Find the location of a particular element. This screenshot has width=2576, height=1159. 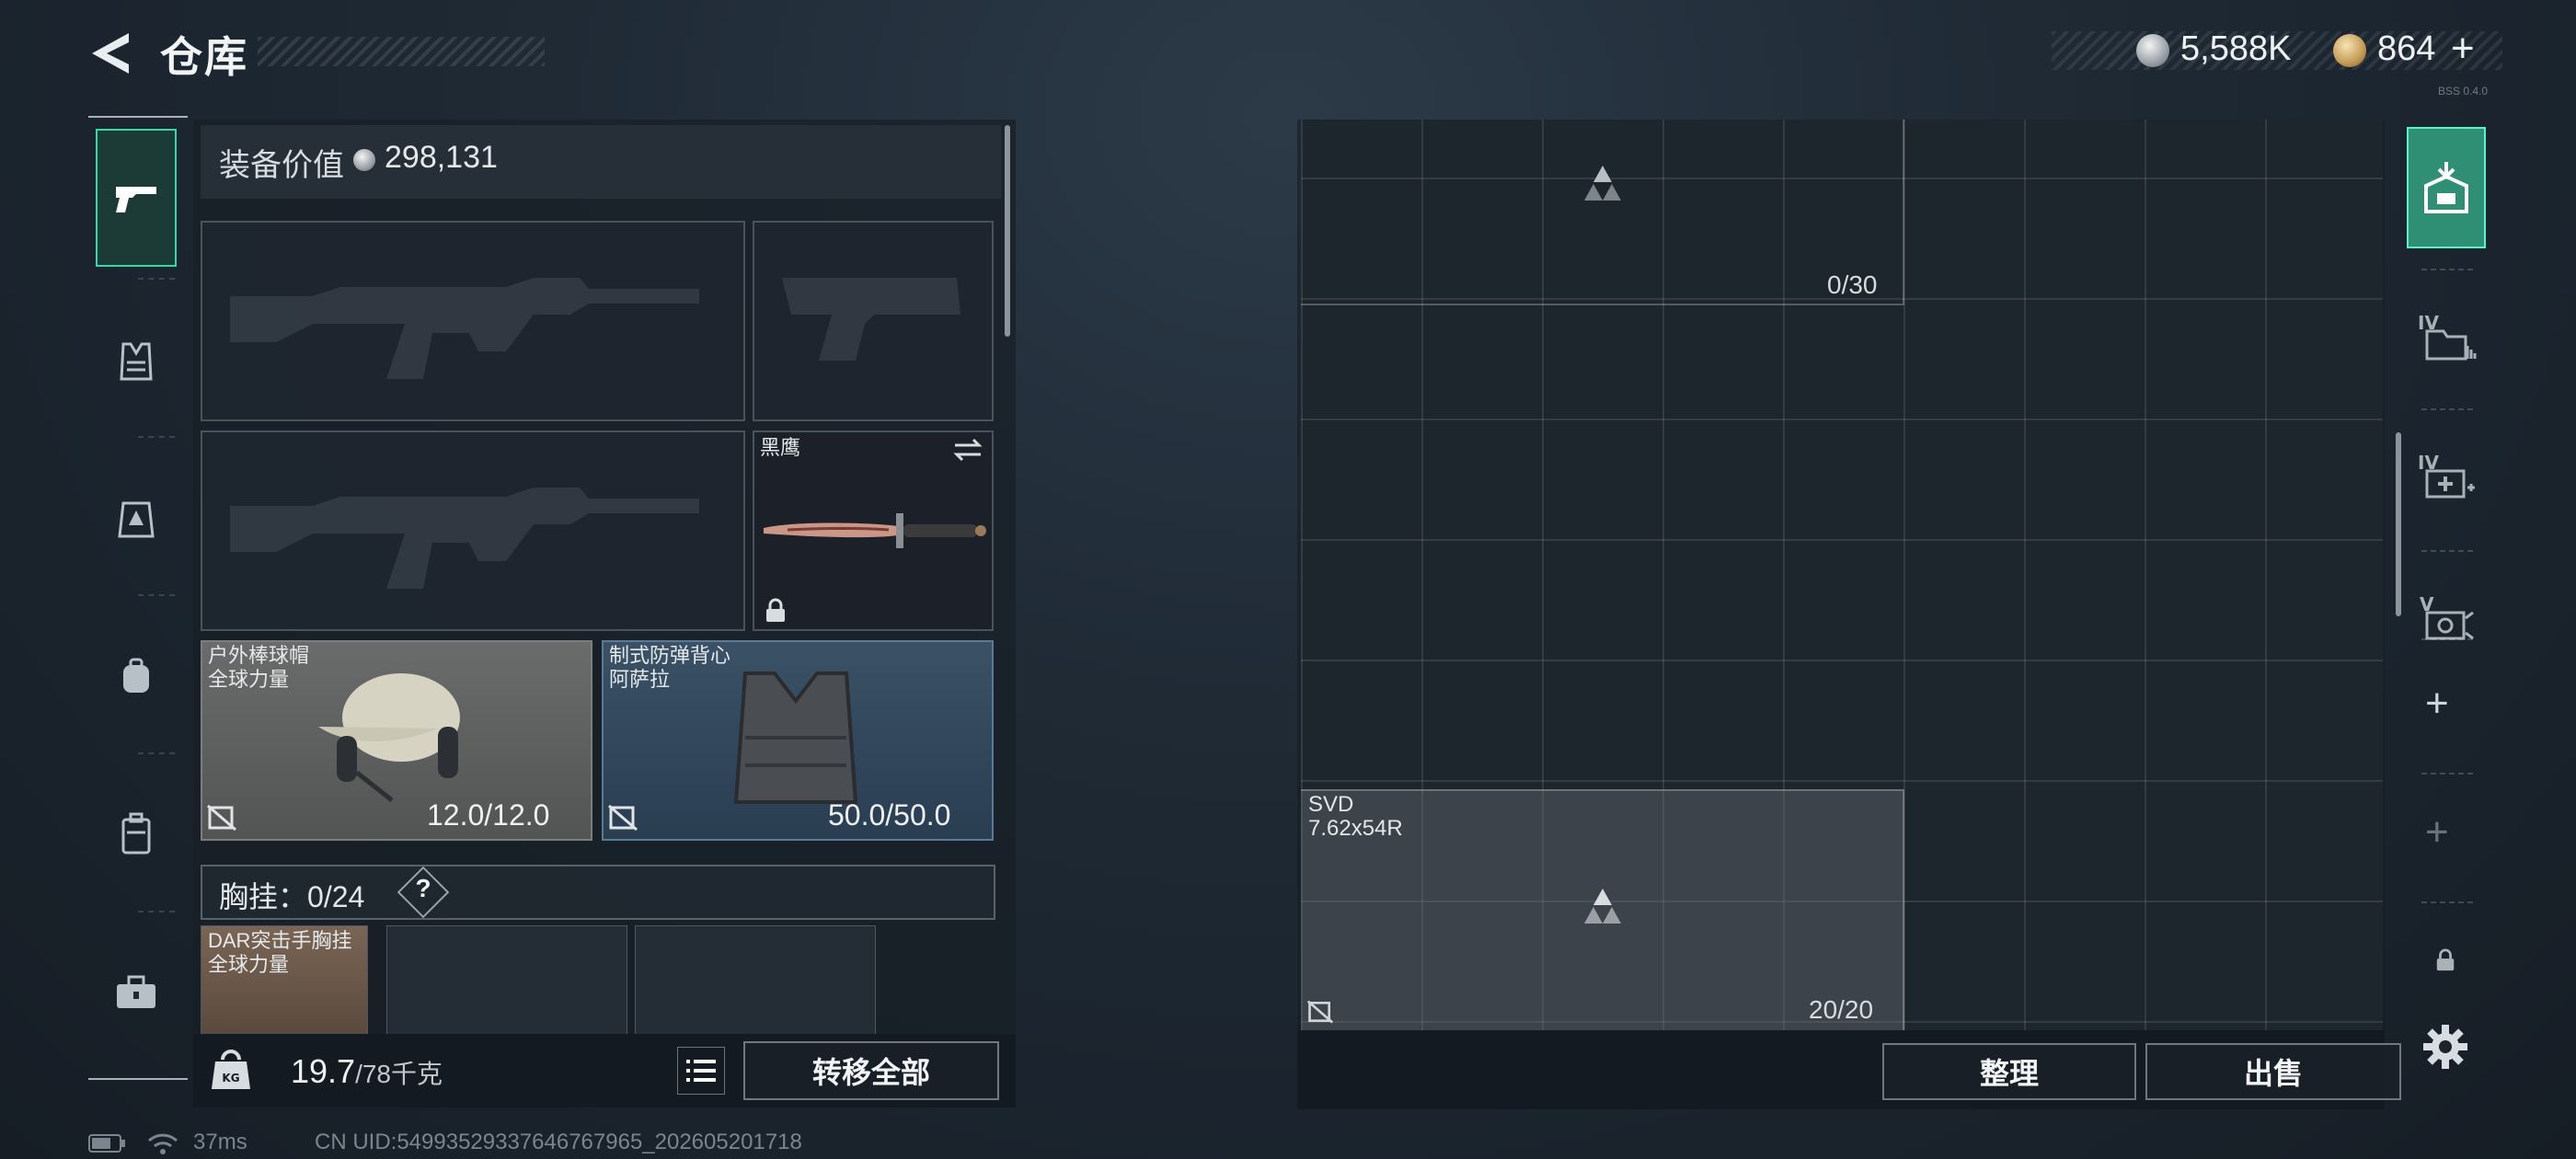

silver-currency: 5,588K is located at coordinates (2236, 48).